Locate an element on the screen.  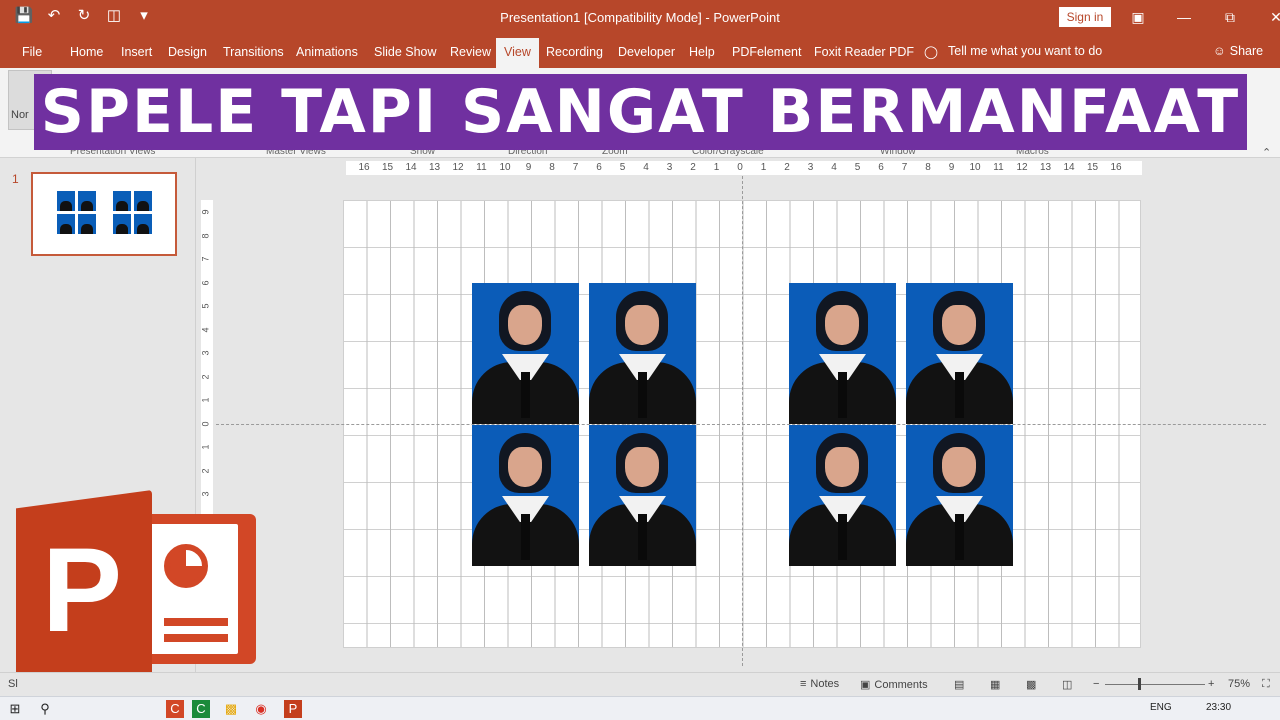
file-explorer-icon: ▩ is located at coordinates (231, 709).